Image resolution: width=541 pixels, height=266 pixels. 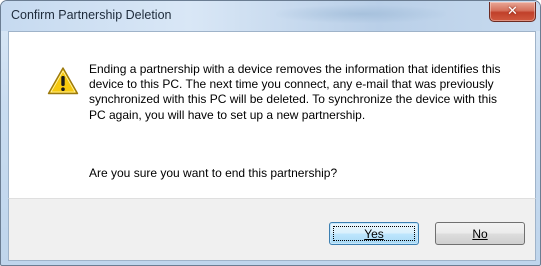 I want to click on title-bar: Confirm Partnership Deletion ✕, so click(x=270, y=16).